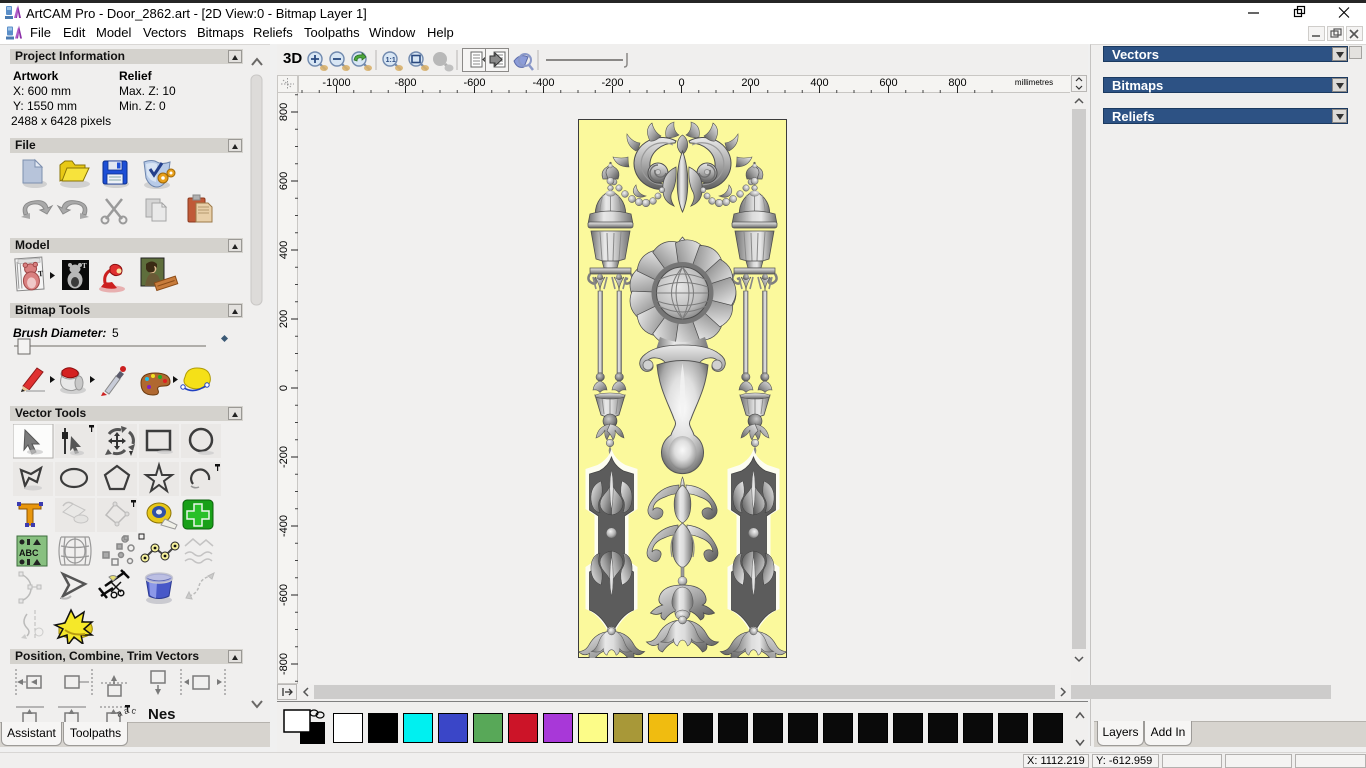  Describe the element at coordinates (336, 83) in the screenshot. I see `svg-text: -1000` at that location.